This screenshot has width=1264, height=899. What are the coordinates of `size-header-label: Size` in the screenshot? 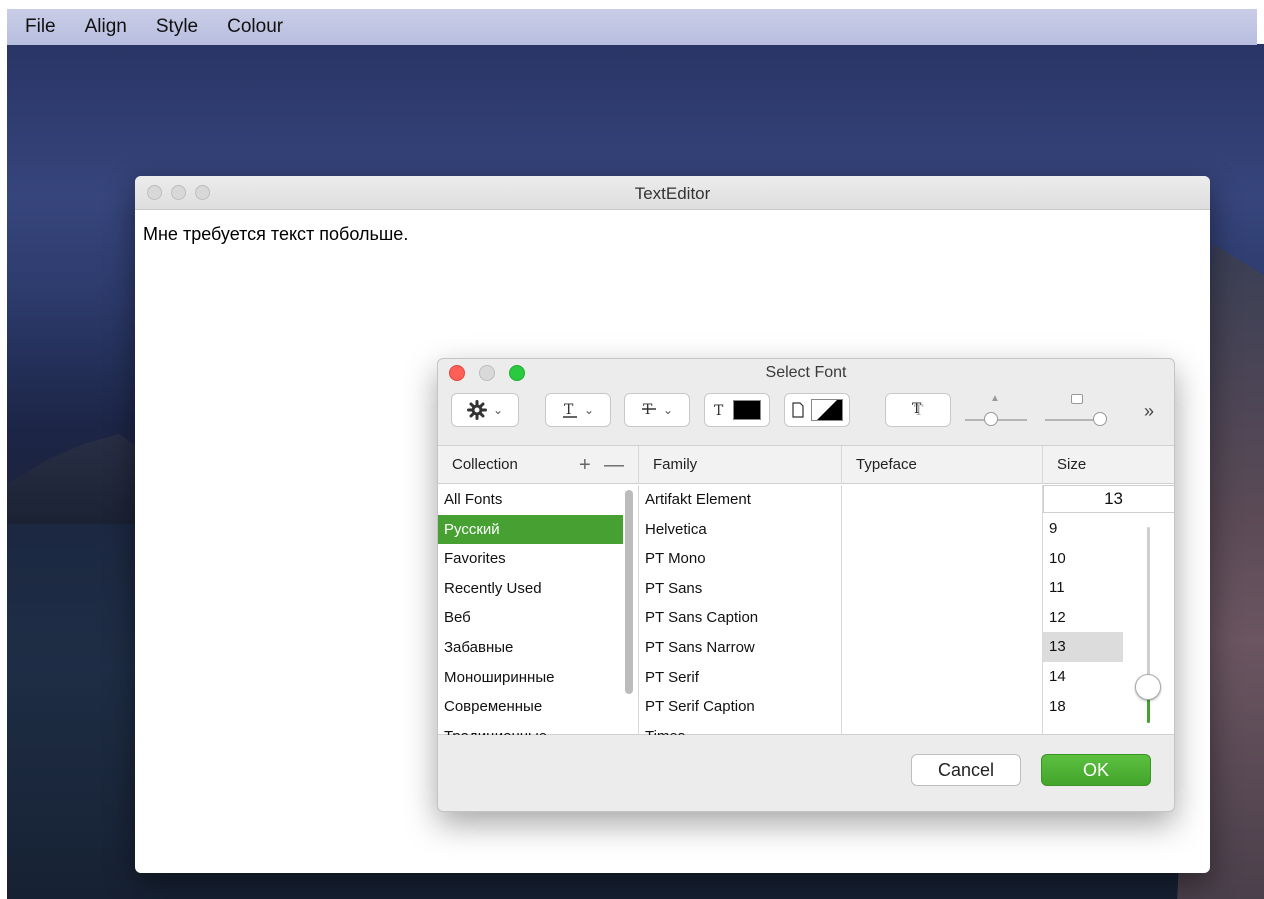 It's located at (1072, 464).